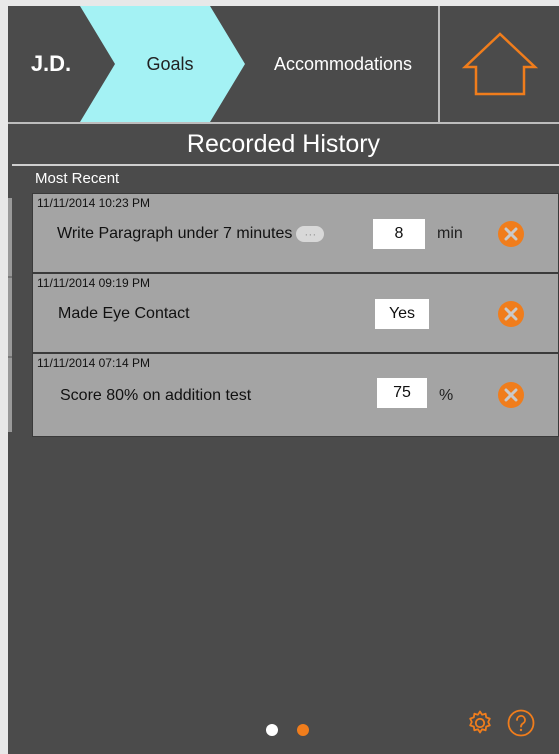  What do you see at coordinates (402, 314) in the screenshot?
I see `record-value: Yes` at bounding box center [402, 314].